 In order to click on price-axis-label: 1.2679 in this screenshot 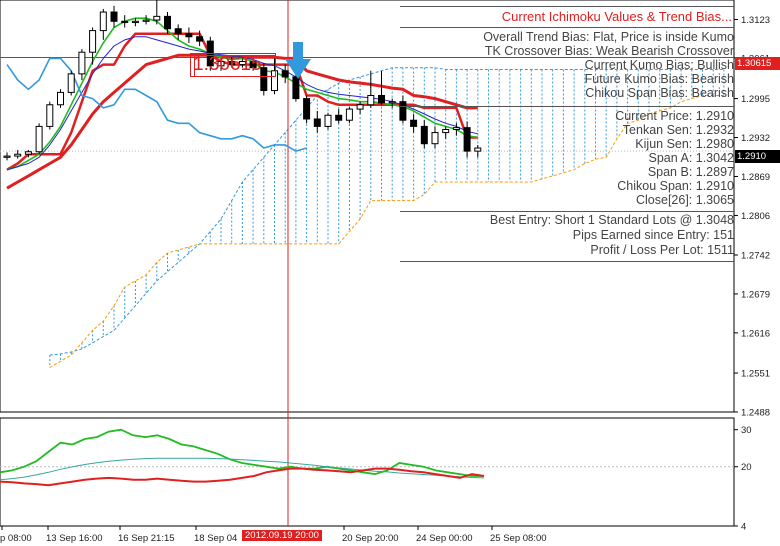, I will do `click(755, 294)`.